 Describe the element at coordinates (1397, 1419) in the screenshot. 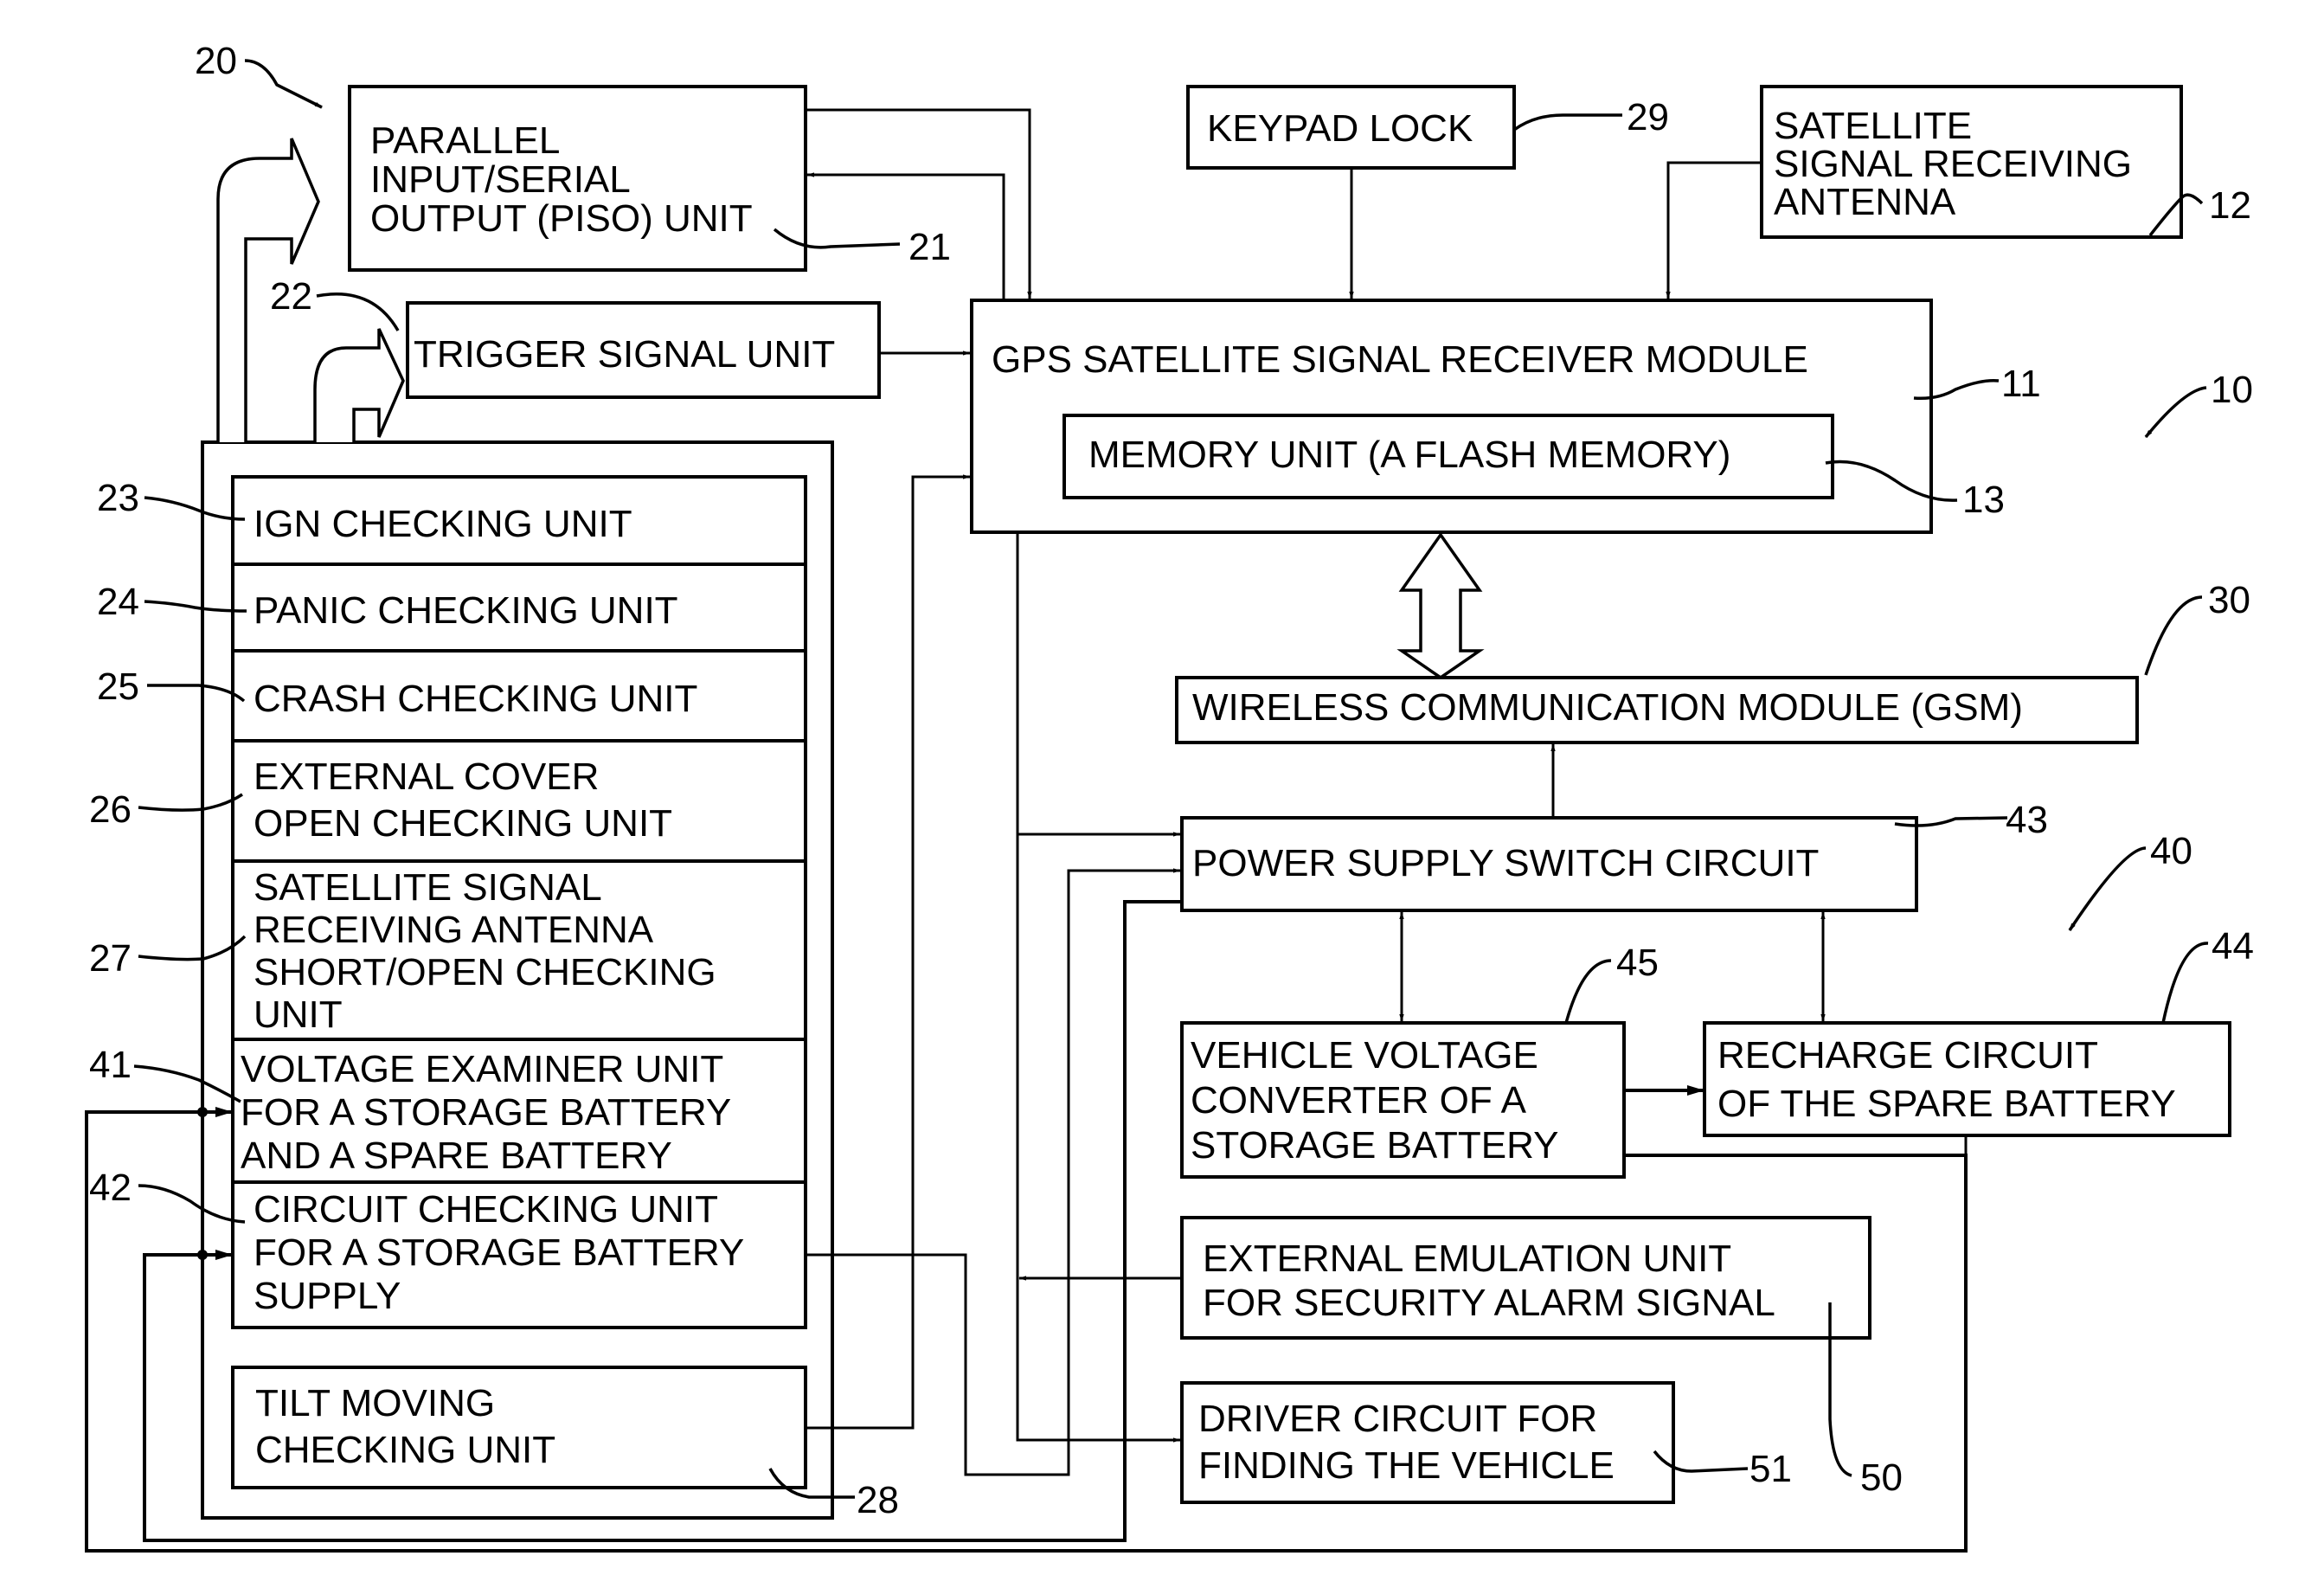

I see `driver-label-line1: DRIVER CIRCUIT FOR` at that location.